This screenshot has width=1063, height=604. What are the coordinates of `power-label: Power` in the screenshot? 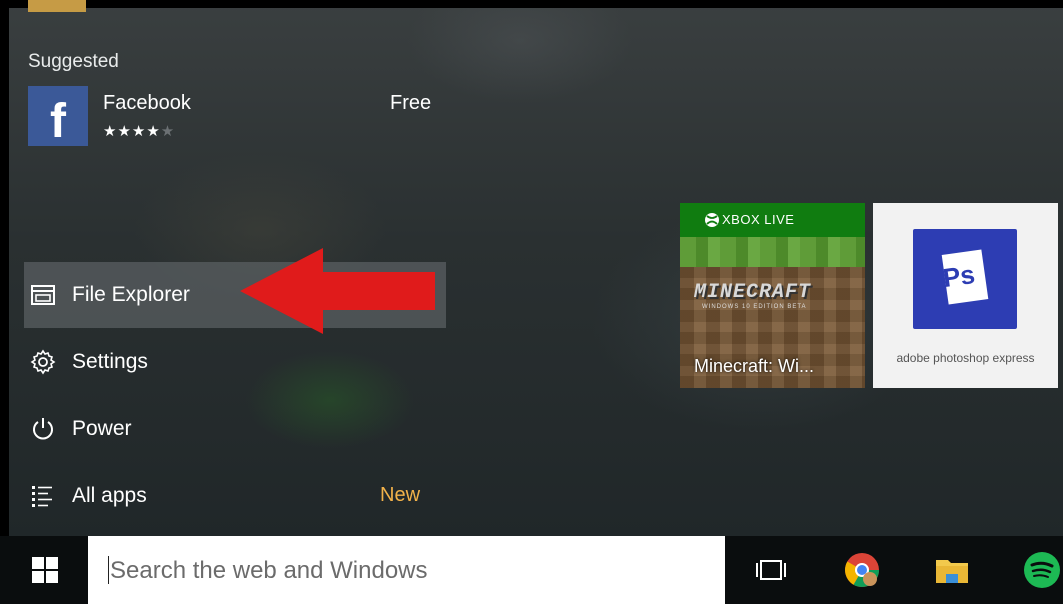 It's located at (102, 428).